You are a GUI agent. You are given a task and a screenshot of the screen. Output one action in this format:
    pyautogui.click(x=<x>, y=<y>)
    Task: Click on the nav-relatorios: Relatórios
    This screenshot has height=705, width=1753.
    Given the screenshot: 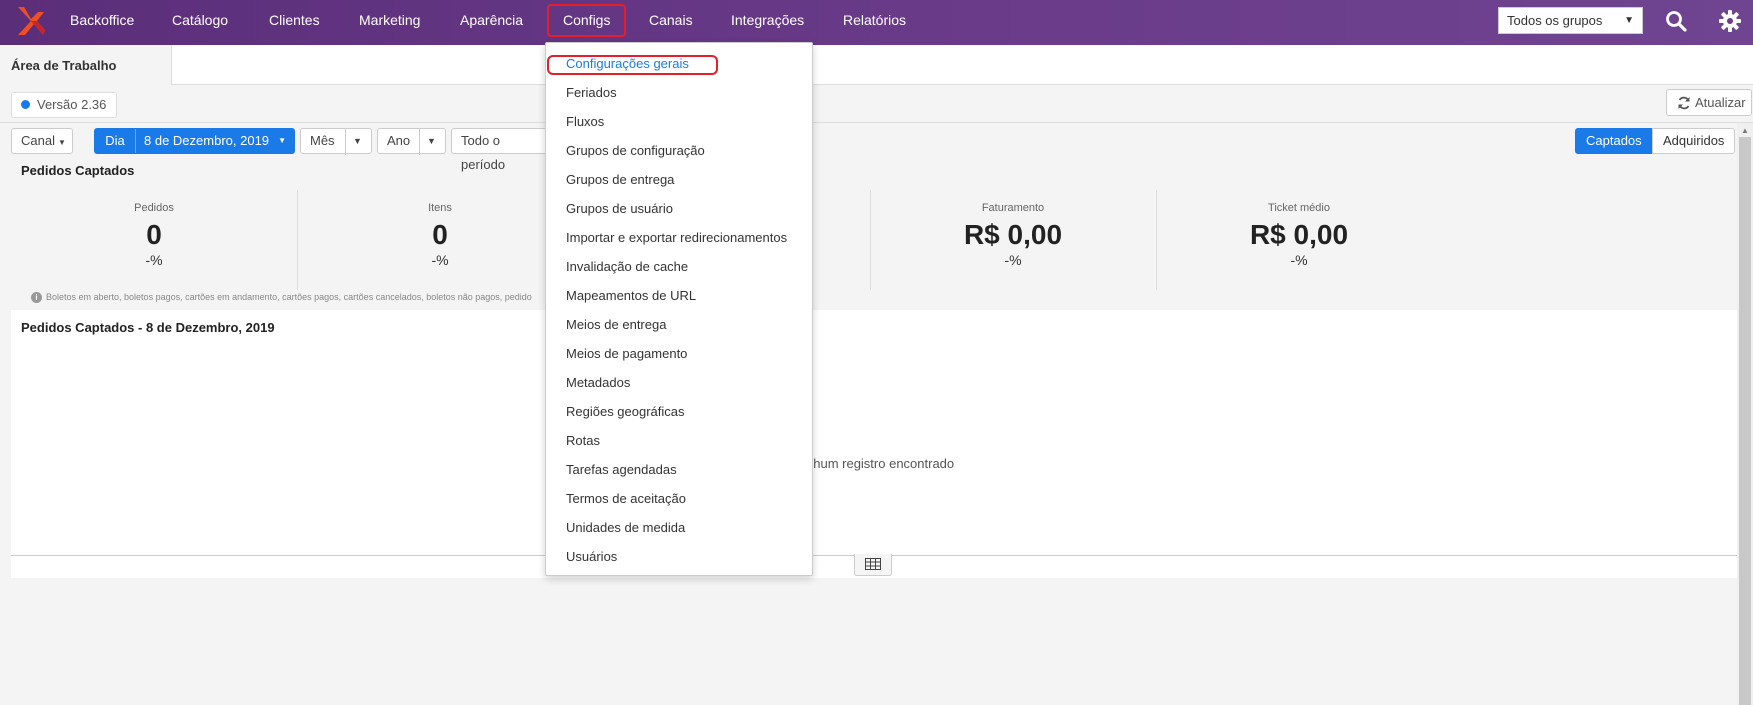 What is the action you would take?
    pyautogui.click(x=874, y=22)
    